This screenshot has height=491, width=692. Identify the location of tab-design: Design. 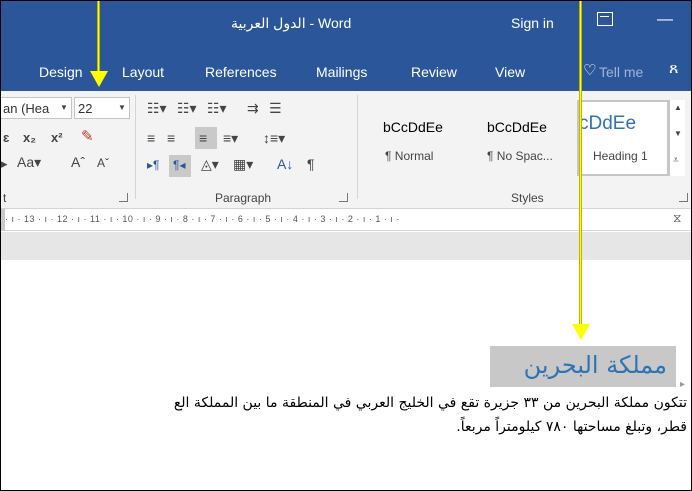
(61, 72).